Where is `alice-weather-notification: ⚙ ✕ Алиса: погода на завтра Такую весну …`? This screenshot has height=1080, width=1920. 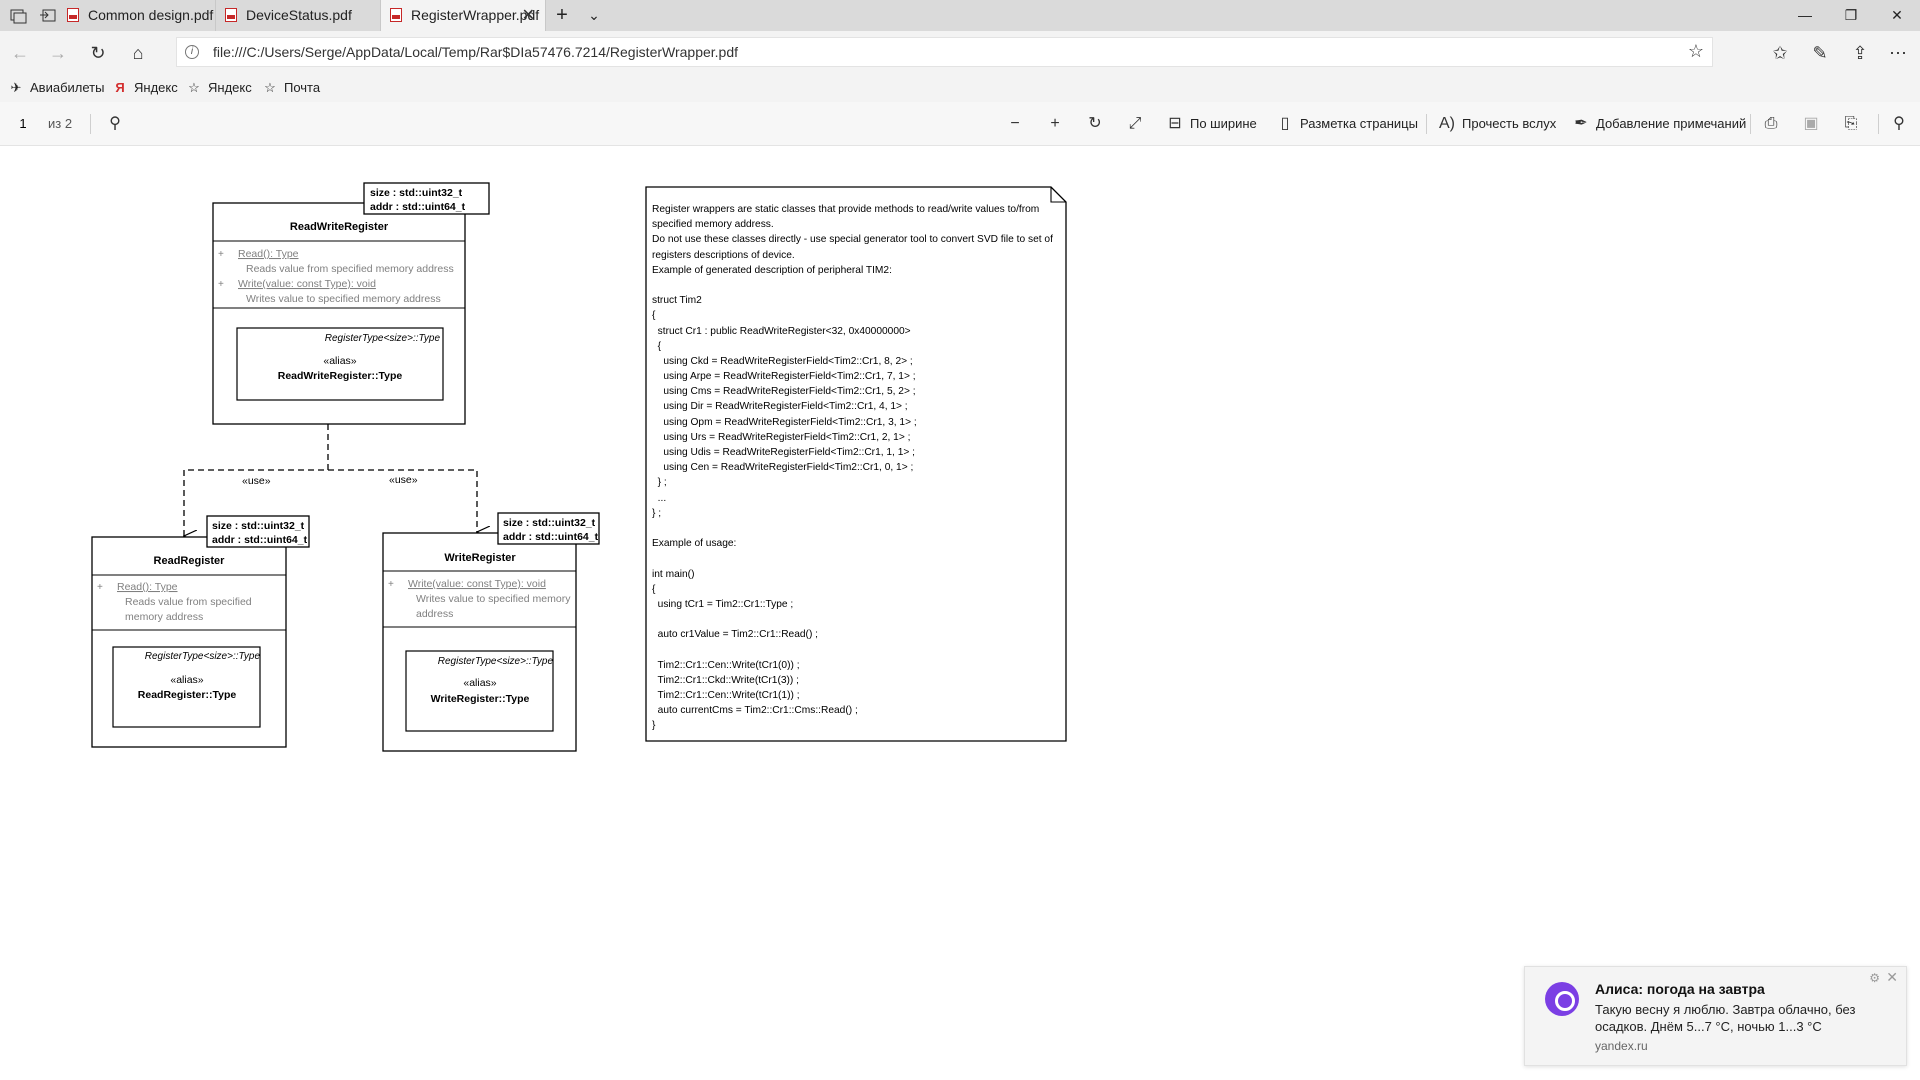
alice-weather-notification: ⚙ ✕ Алиса: погода на завтра Такую весну … is located at coordinates (1715, 1016).